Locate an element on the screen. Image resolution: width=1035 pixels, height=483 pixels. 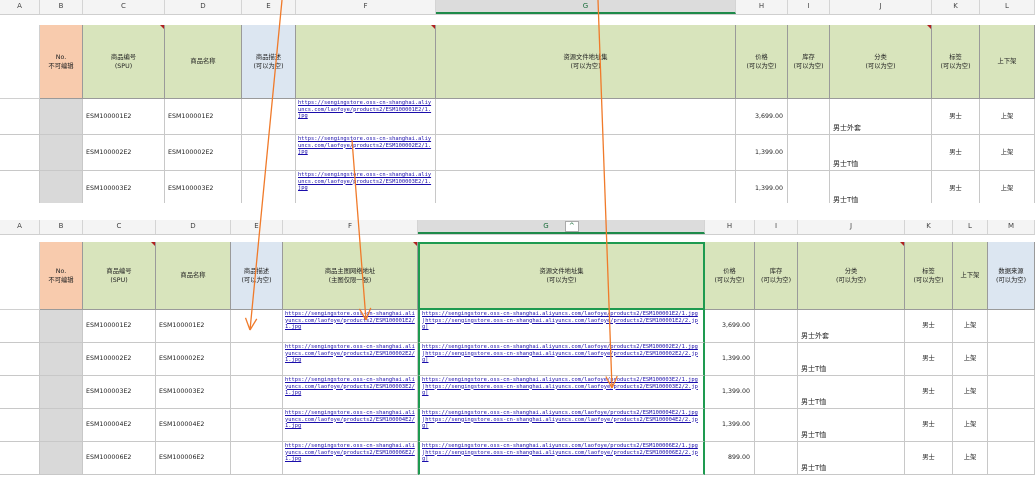
header-spu: 商品编号 (SPU) is located at coordinates (124, 62).